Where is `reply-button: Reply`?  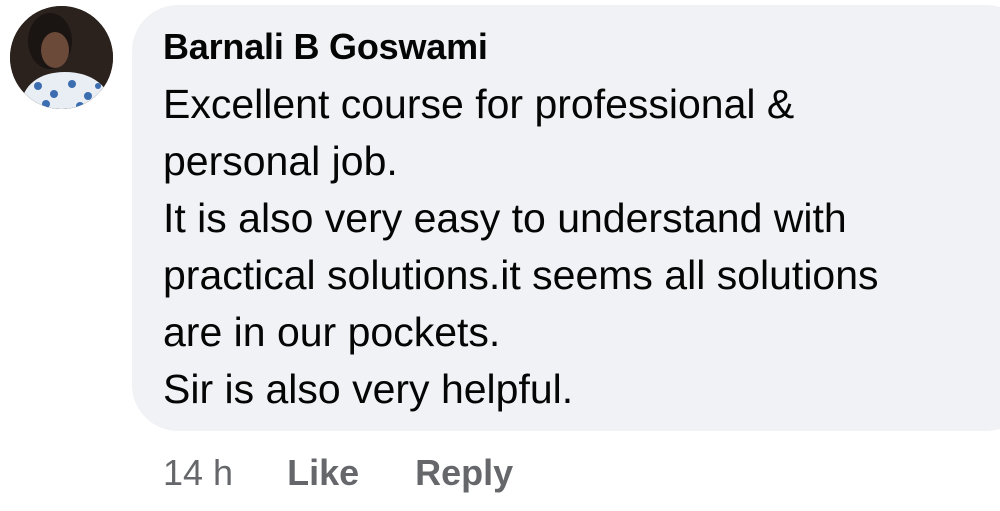
reply-button: Reply is located at coordinates (464, 473).